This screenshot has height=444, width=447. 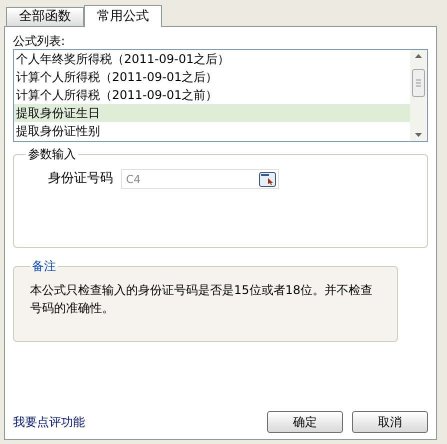 I want to click on tab: 常用公式, so click(x=123, y=16).